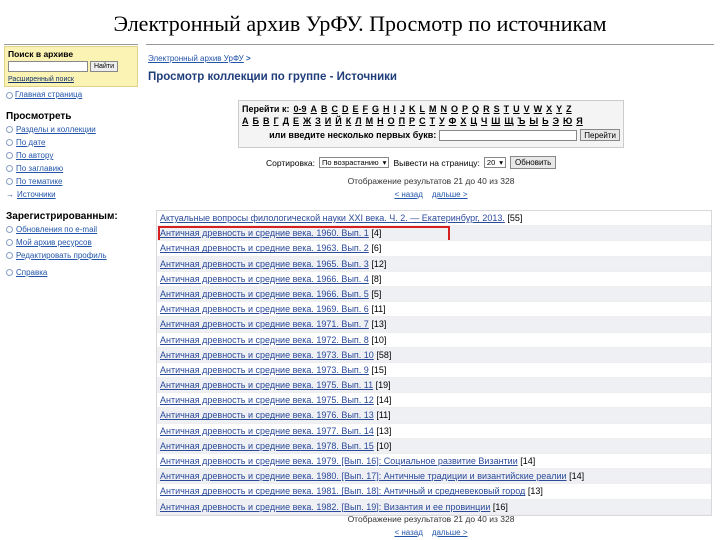 The height and width of the screenshot is (540, 720). What do you see at coordinates (454, 109) in the screenshot?
I see `letter-link: O` at bounding box center [454, 109].